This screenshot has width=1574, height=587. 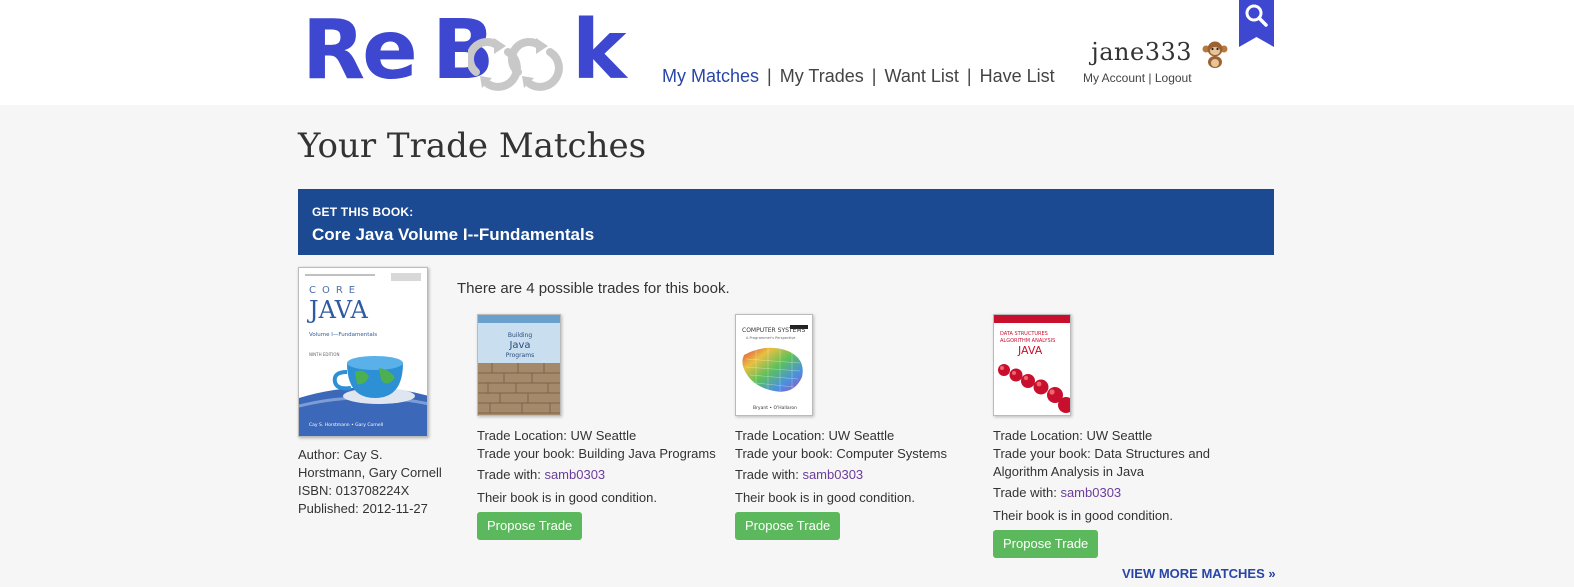 What do you see at coordinates (335, 290) in the screenshot?
I see `cover-title-line1: CORE` at bounding box center [335, 290].